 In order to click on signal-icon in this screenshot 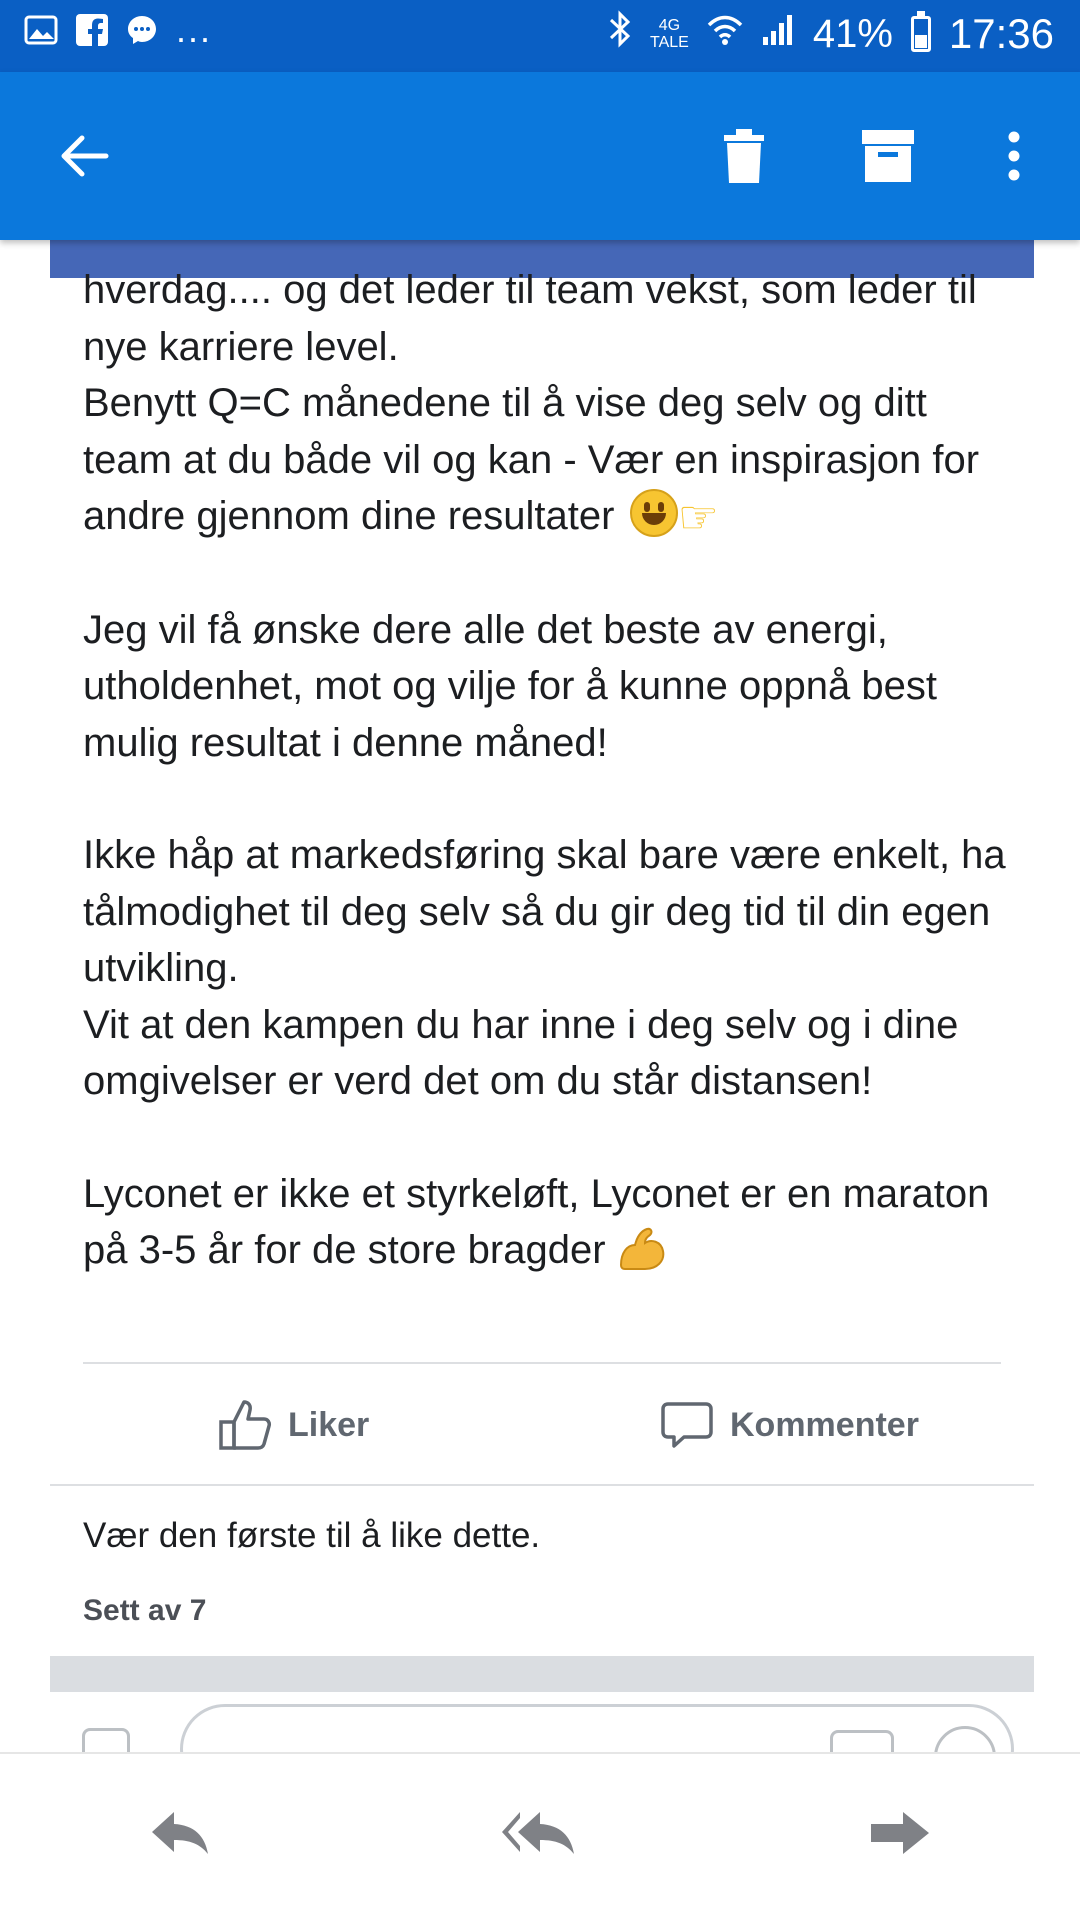, I will do `click(778, 34)`.